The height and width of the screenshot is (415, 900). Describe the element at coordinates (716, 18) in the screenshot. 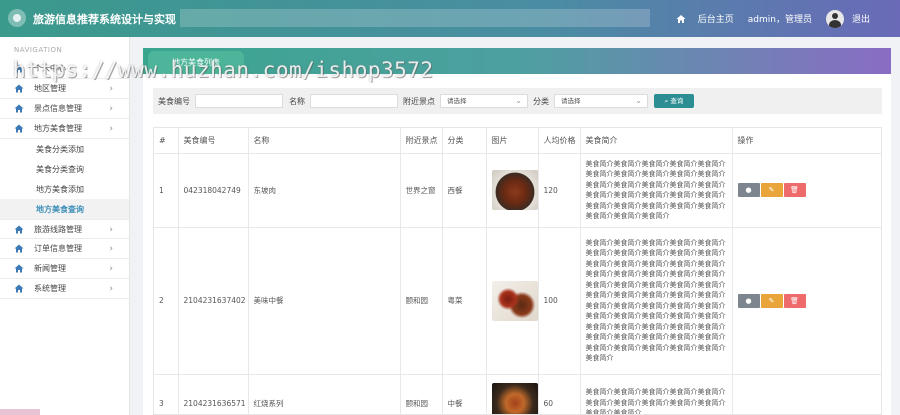

I see `admin-home-link: 后台主页` at that location.